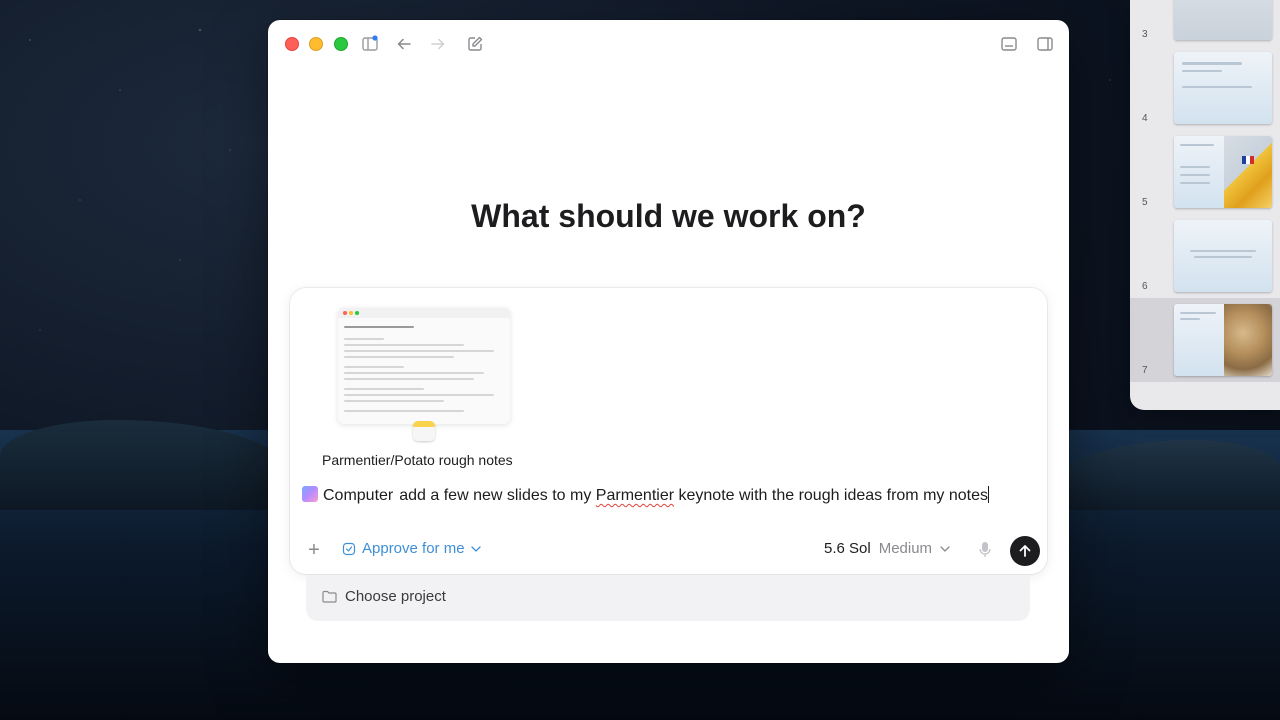 The height and width of the screenshot is (720, 1280). Describe the element at coordinates (1145, 202) in the screenshot. I see `slide-number: 5` at that location.